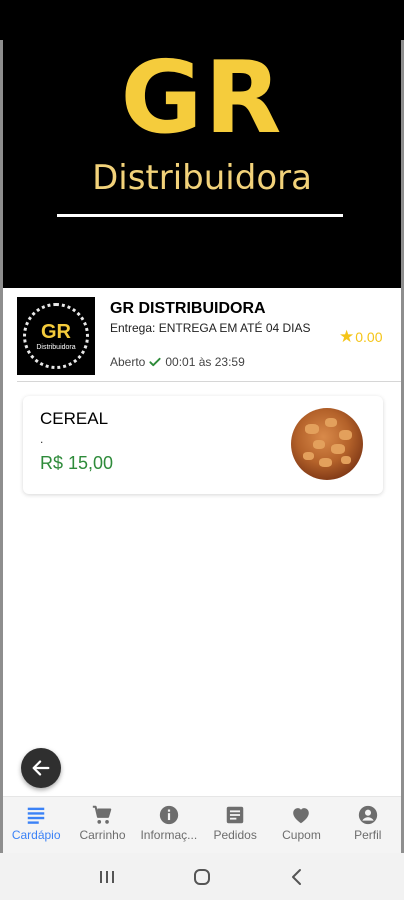 The height and width of the screenshot is (900, 404). Describe the element at coordinates (107, 877) in the screenshot. I see `recent-apps-icon` at that location.